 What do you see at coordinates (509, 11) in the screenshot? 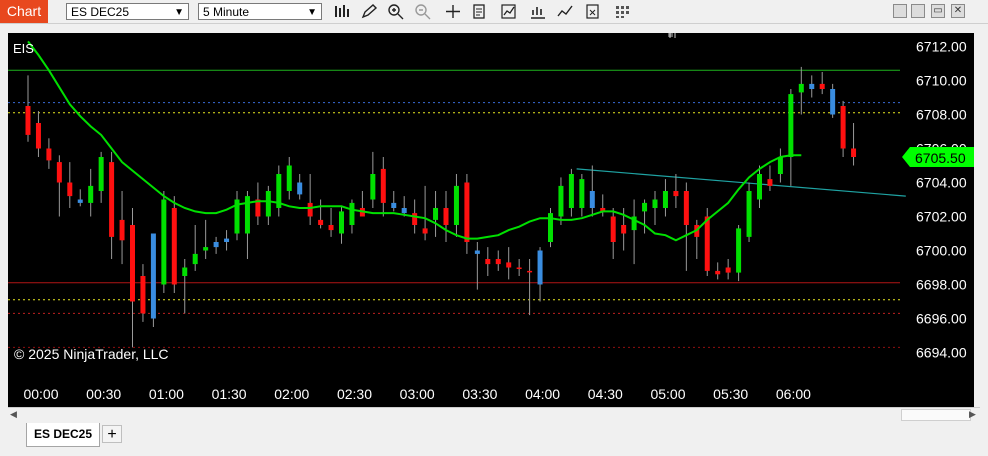
I see `indicators-icon` at bounding box center [509, 11].